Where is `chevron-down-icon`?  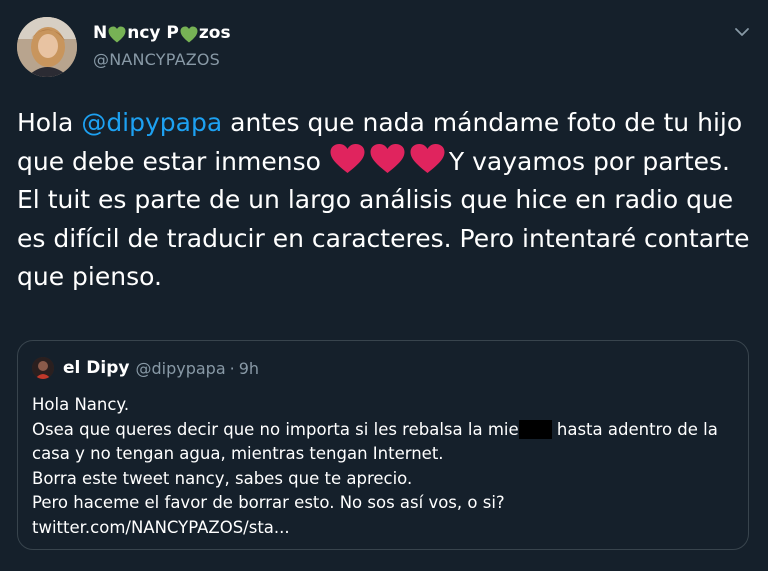
chevron-down-icon is located at coordinates (742, 32).